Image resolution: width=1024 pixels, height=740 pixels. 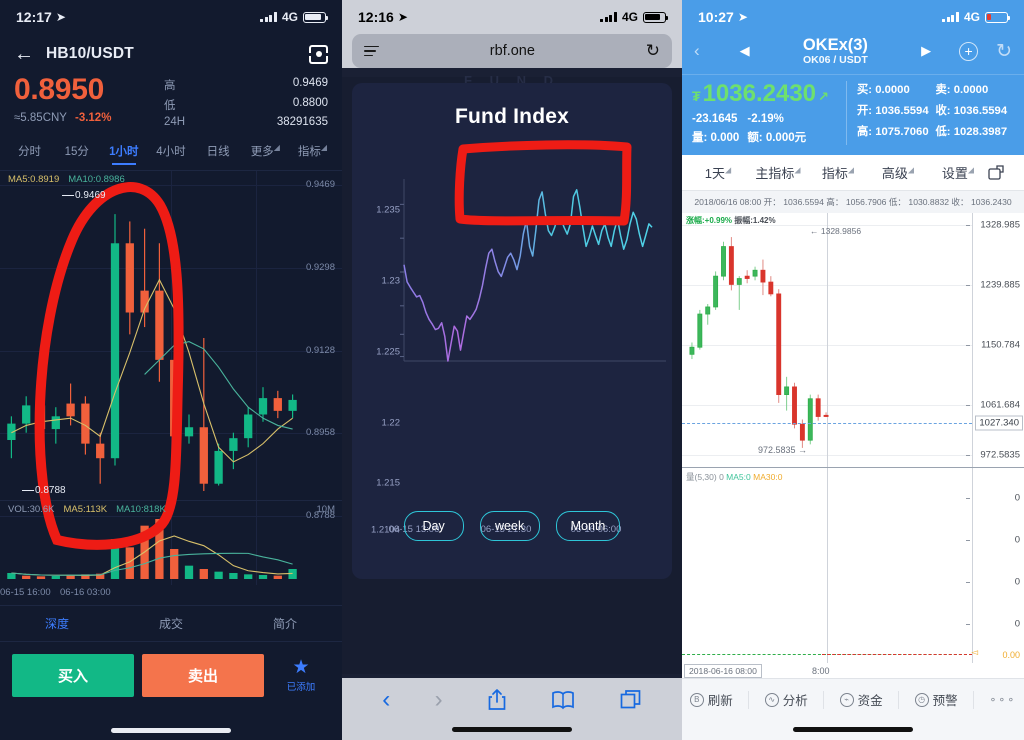 I want to click on change-percent: -3.12%, so click(x=93, y=117).